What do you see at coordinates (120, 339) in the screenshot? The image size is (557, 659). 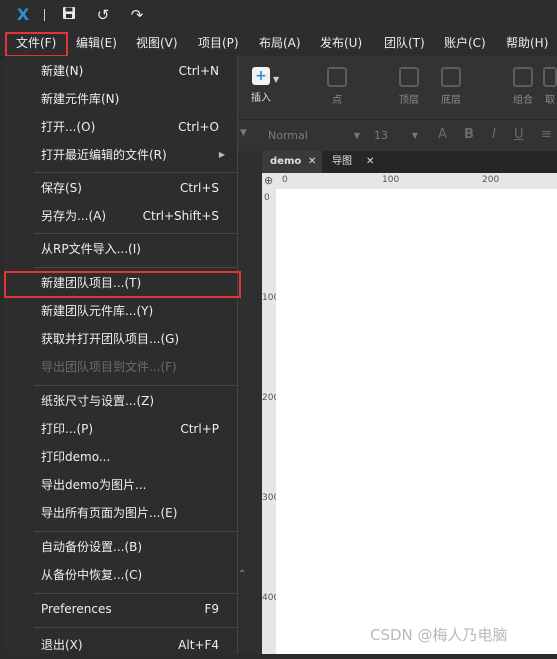 I see `menu-item-get-team-project: 获取并打开团队项目...(G)` at bounding box center [120, 339].